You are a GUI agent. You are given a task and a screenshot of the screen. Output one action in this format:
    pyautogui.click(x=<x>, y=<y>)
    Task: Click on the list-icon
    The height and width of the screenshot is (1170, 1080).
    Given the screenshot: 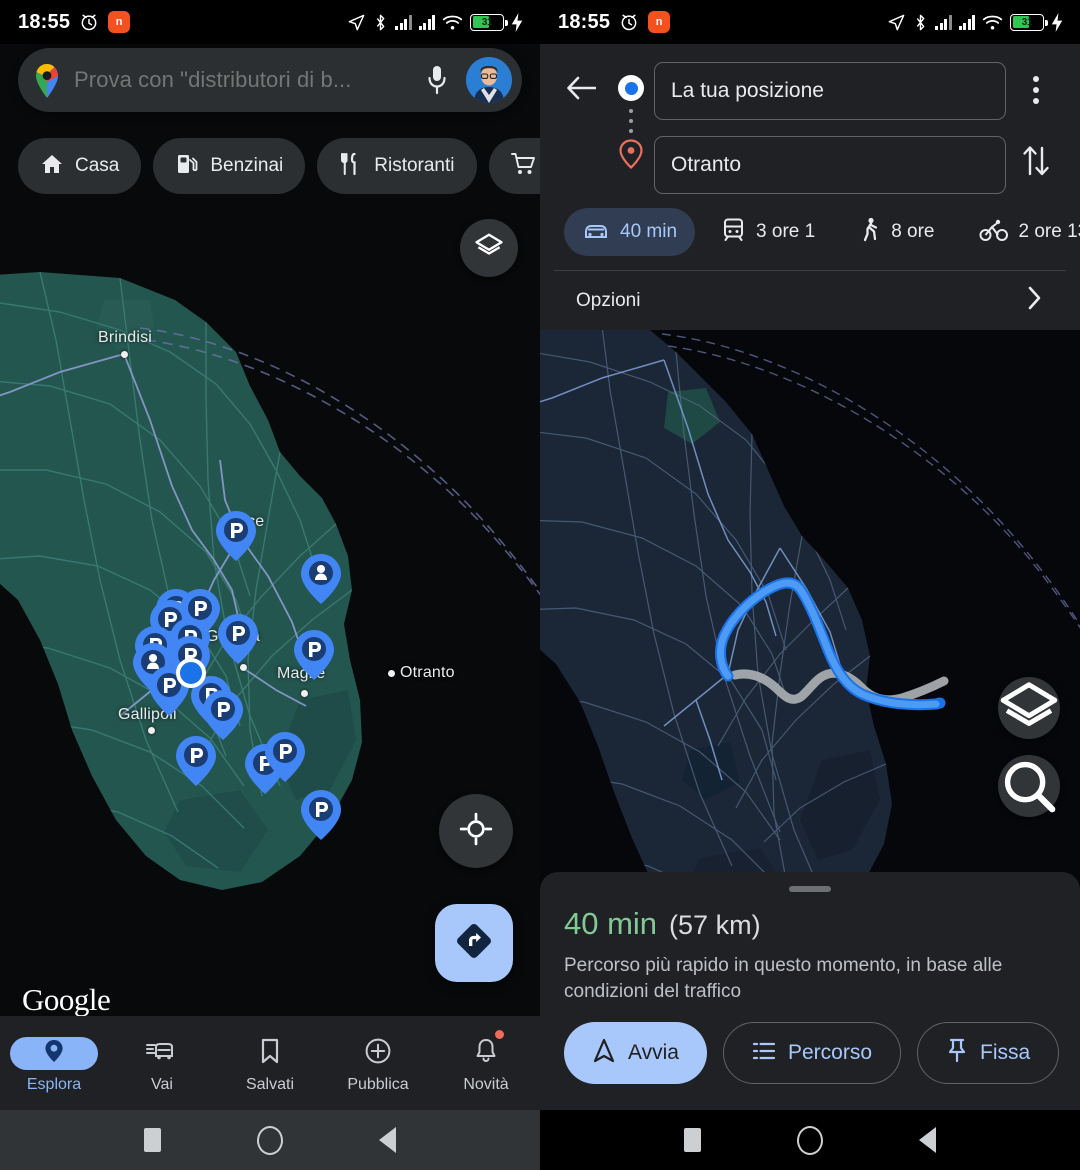 What is the action you would take?
    pyautogui.click(x=764, y=1053)
    